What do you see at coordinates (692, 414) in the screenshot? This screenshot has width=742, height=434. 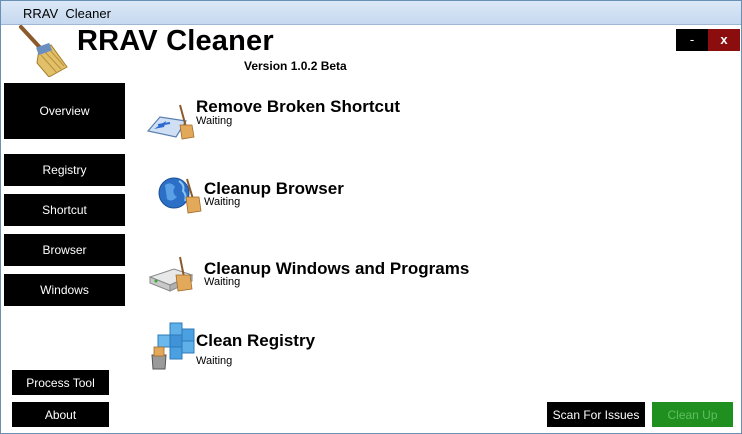 I see `clean-up-button: Clean Up` at bounding box center [692, 414].